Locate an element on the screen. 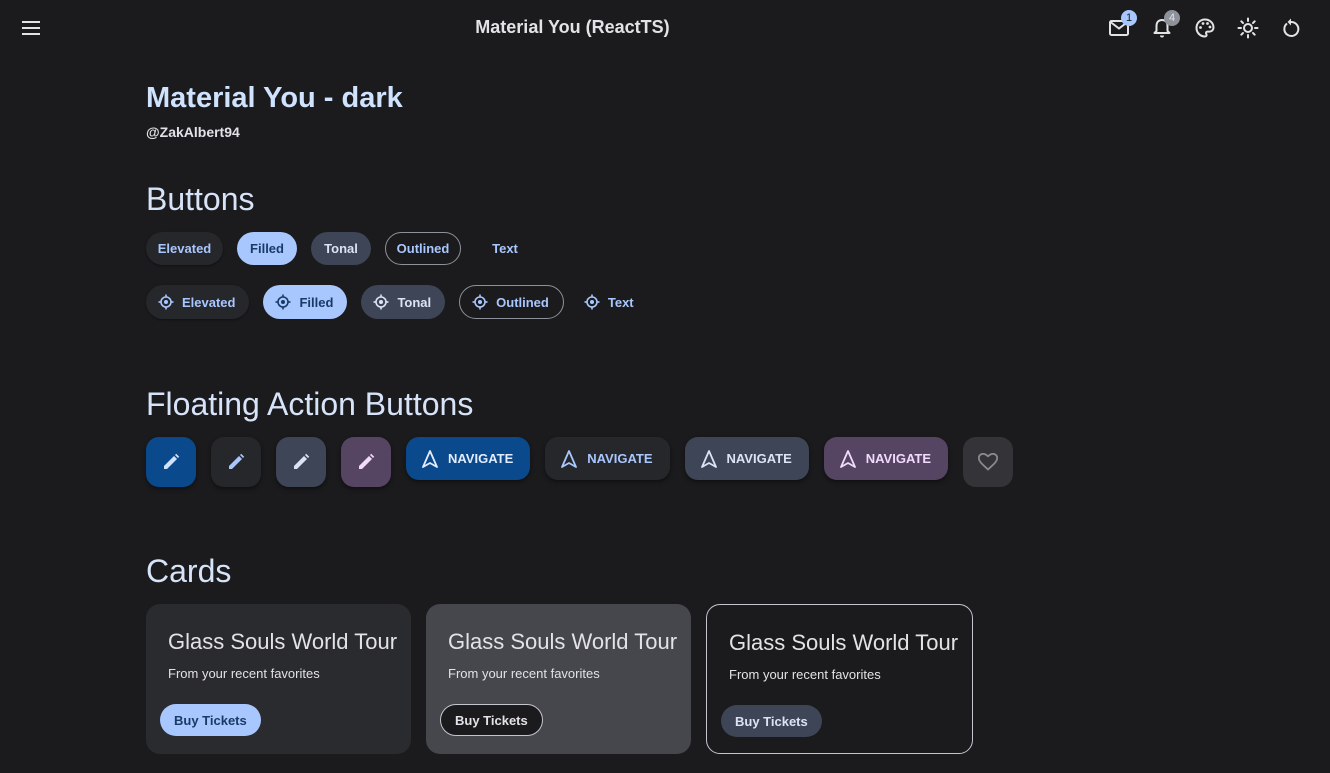 Image resolution: width=1330 pixels, height=773 pixels. top-app-bar: Material You (ReactTS) 1 4 is located at coordinates (665, 28).